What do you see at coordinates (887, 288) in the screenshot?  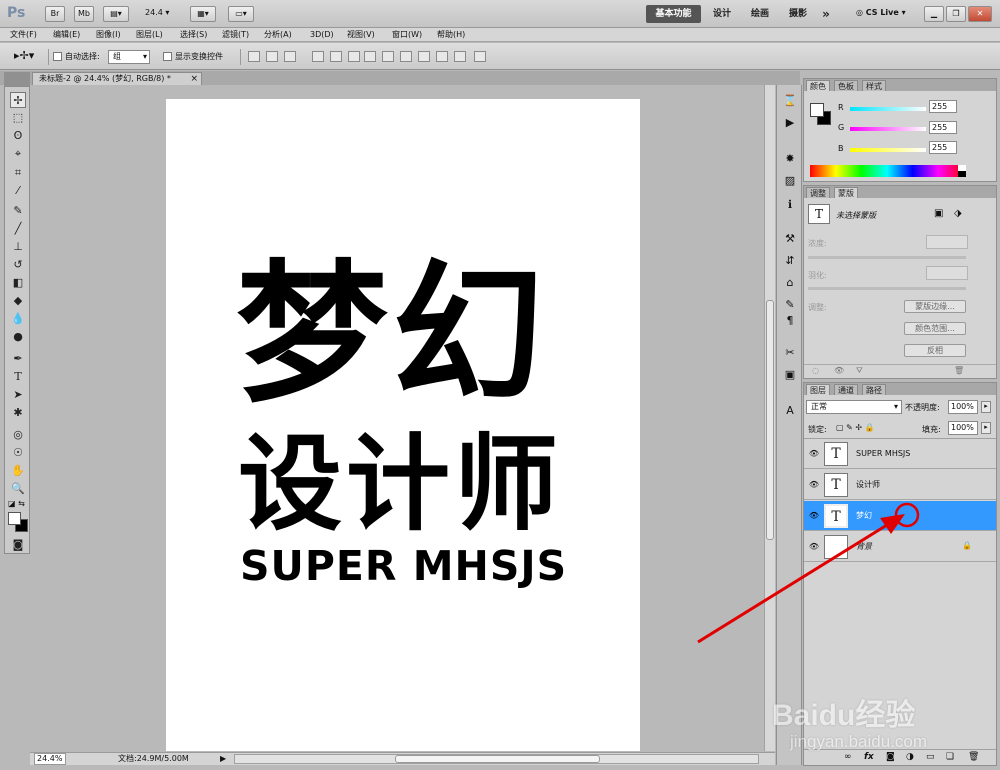 I see `feather-slider` at bounding box center [887, 288].